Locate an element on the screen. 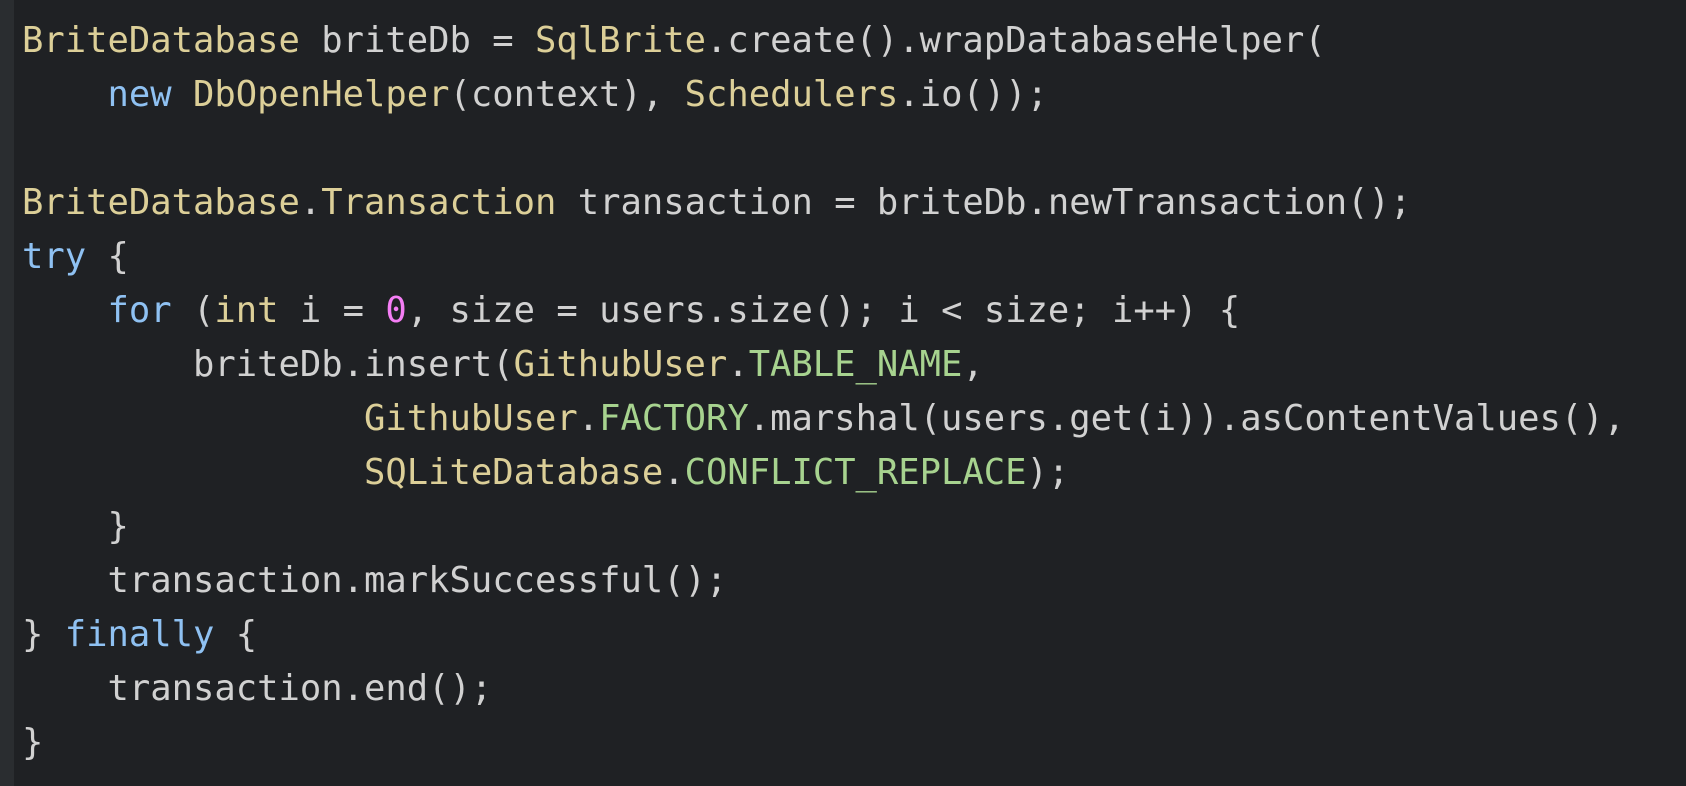  code-text: , is located at coordinates (973, 364).